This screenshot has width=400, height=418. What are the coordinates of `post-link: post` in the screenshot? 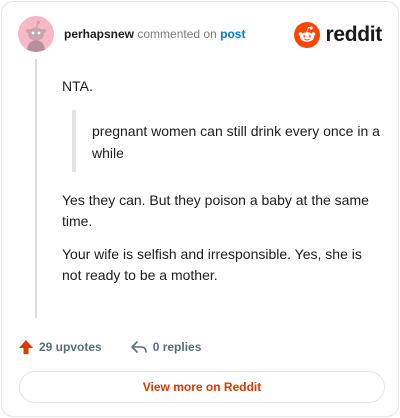 It's located at (232, 34).